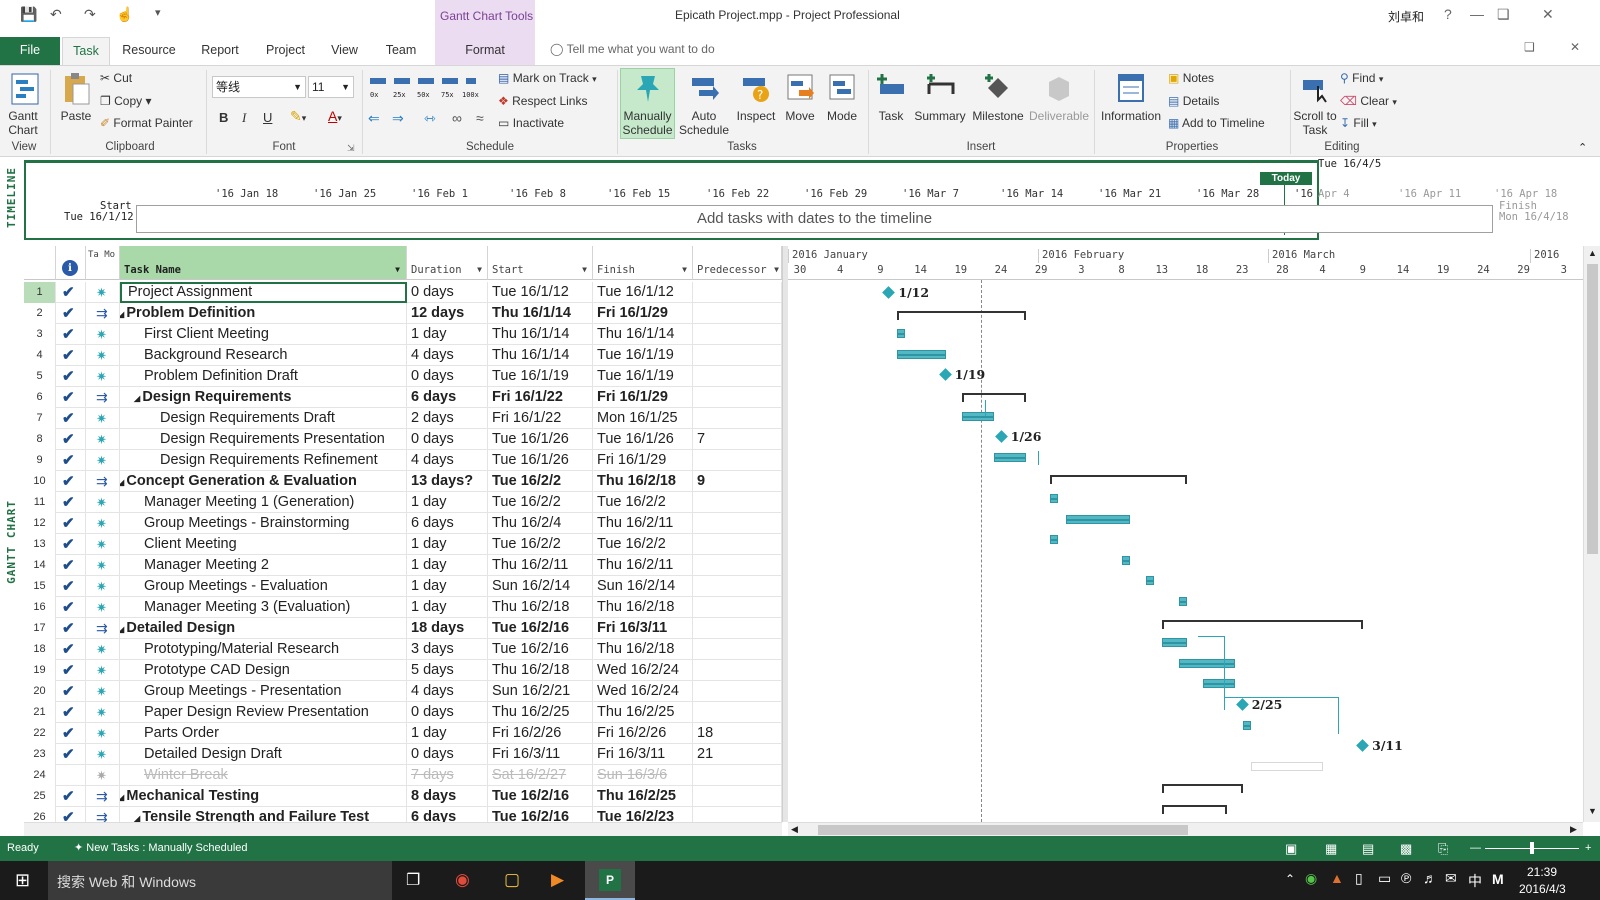  What do you see at coordinates (263, 712) in the screenshot?
I see `task-name-cell: Paper Design Review Presentation` at bounding box center [263, 712].